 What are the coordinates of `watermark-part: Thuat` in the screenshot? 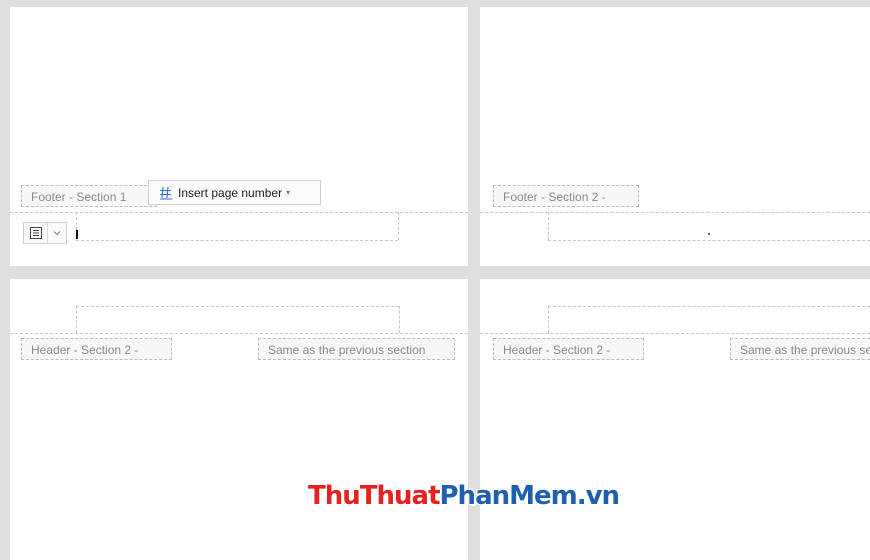 It's located at (400, 496).